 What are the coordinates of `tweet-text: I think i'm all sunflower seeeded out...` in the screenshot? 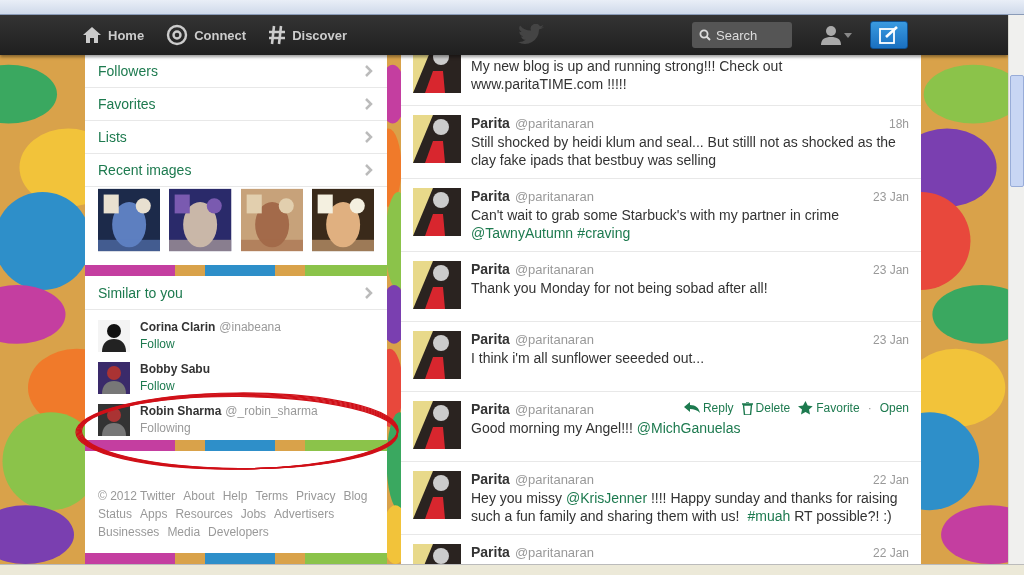 It's located at (588, 358).